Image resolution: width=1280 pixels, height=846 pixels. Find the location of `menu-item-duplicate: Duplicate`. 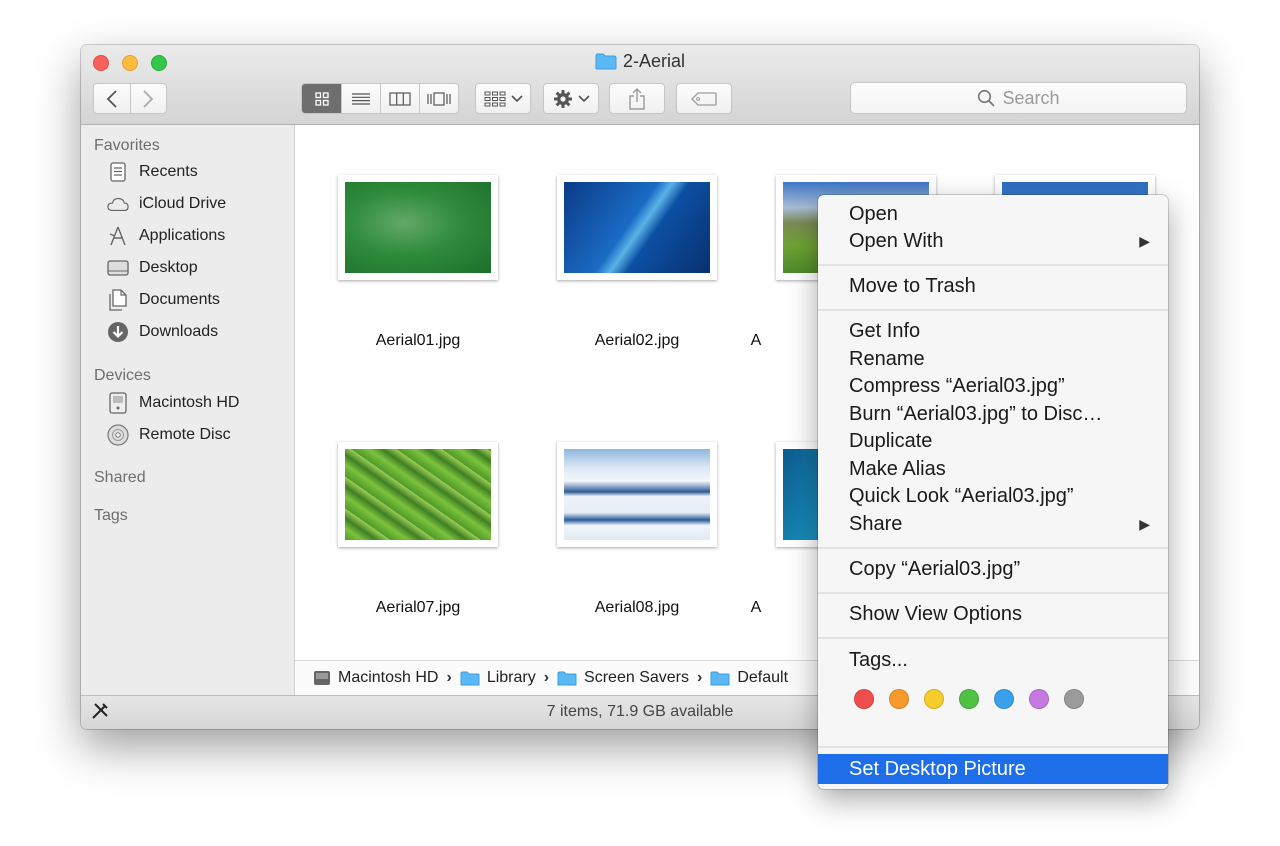

menu-item-duplicate: Duplicate is located at coordinates (993, 441).